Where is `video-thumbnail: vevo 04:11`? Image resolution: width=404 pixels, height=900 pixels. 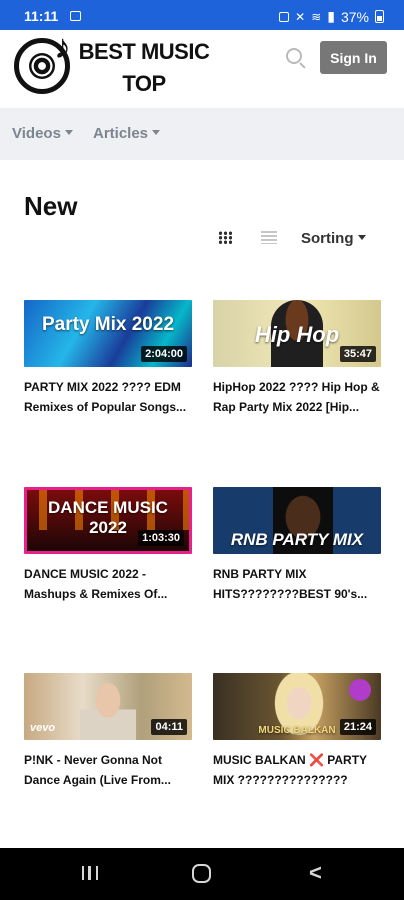
video-thumbnail: vevo 04:11 is located at coordinates (108, 706).